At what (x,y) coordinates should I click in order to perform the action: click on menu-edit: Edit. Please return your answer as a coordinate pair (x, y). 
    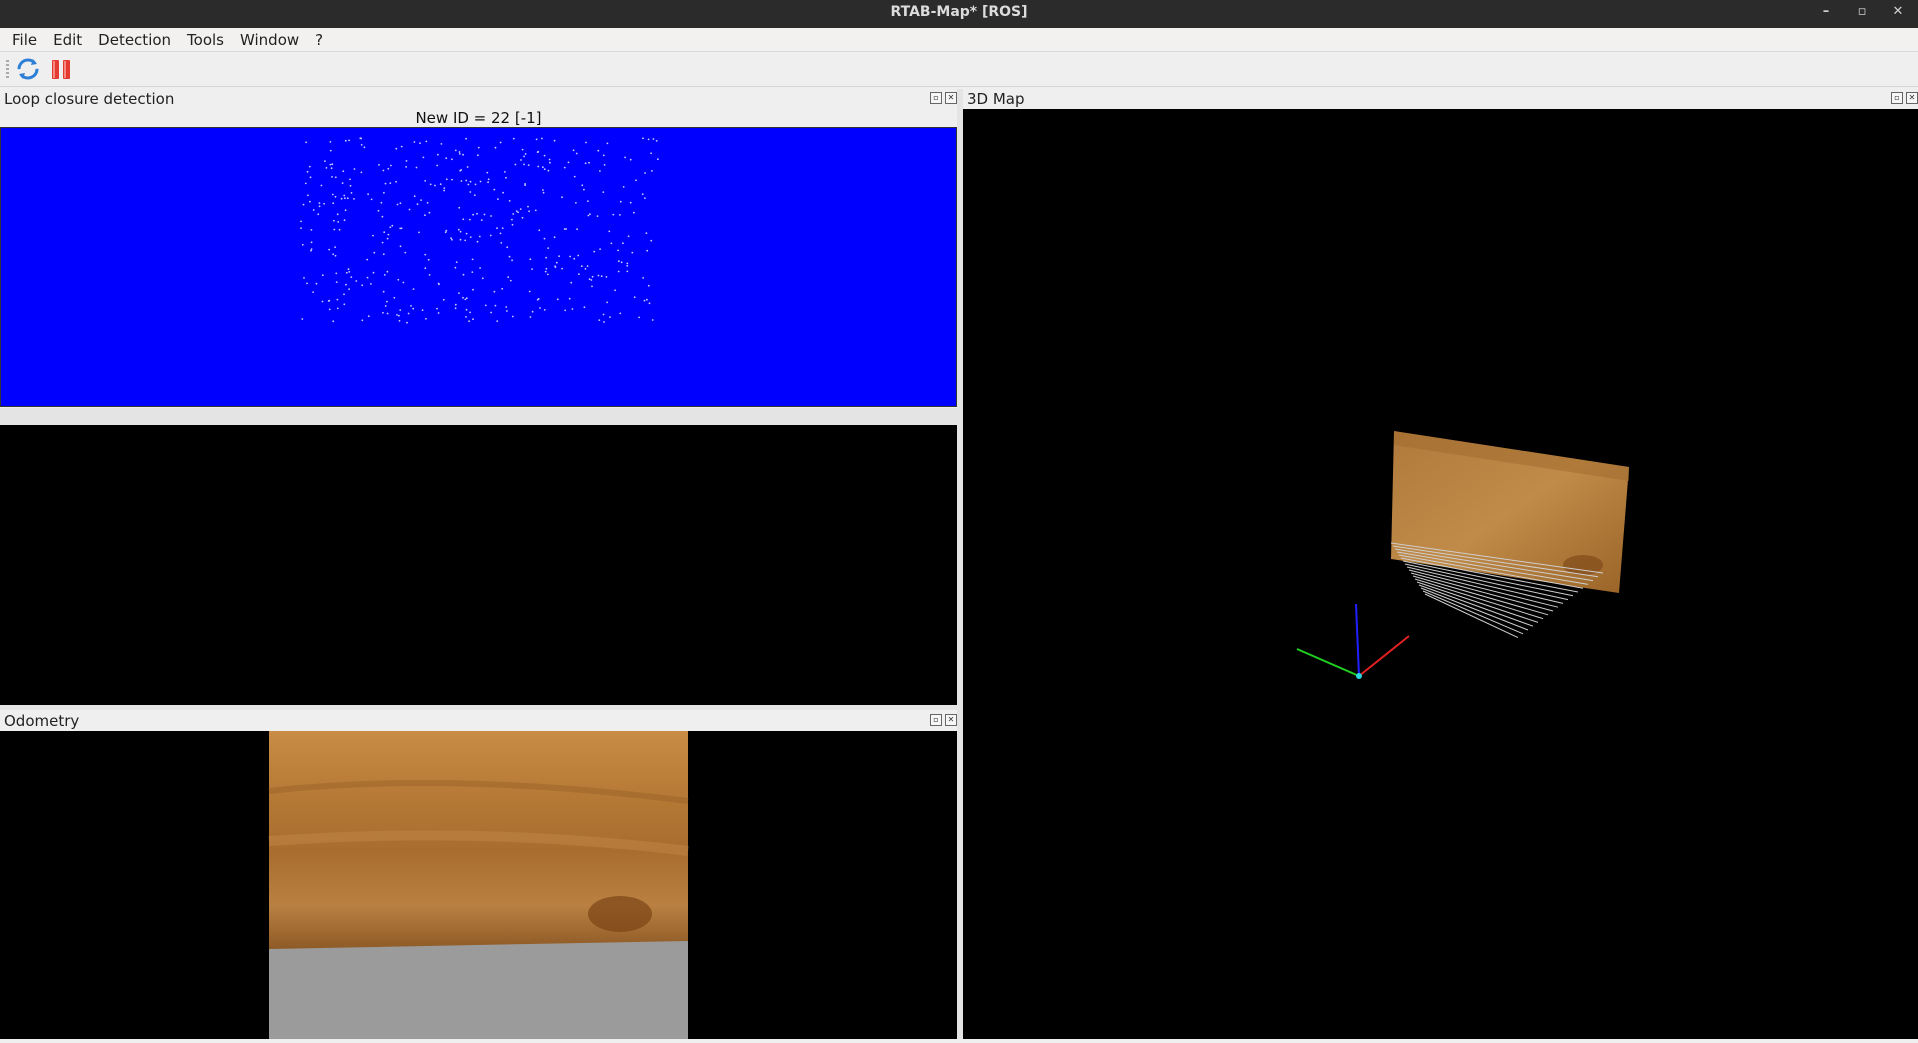
    Looking at the image, I should click on (67, 40).